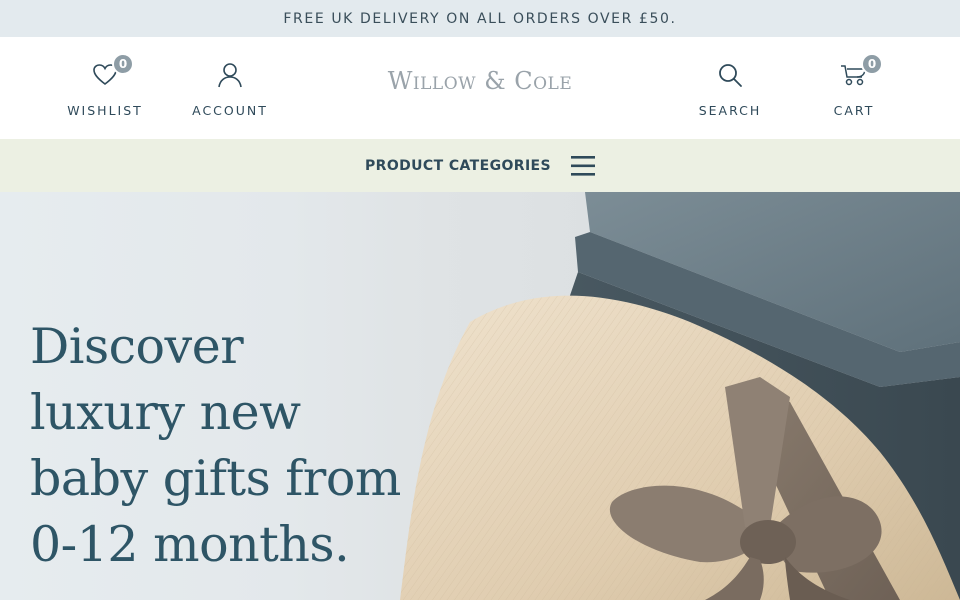 This screenshot has width=960, height=600. I want to click on hamburger-menu-icon, so click(583, 165).